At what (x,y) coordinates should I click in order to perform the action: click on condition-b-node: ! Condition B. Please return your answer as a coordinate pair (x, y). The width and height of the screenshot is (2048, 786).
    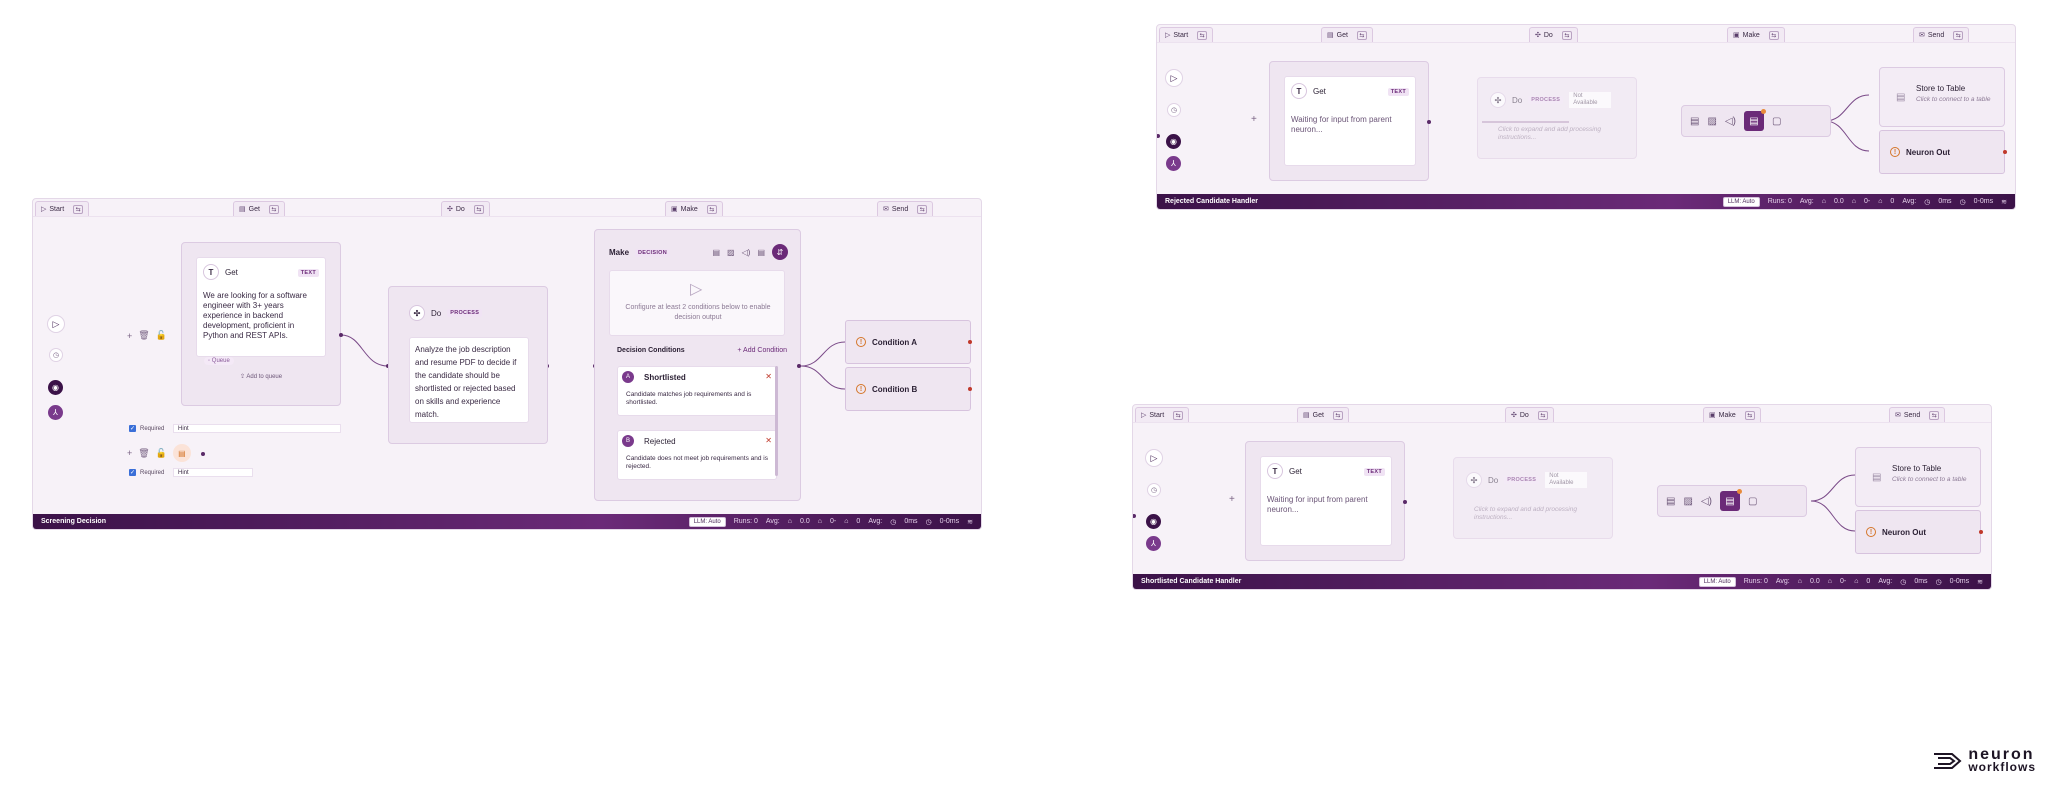
    Looking at the image, I should click on (908, 389).